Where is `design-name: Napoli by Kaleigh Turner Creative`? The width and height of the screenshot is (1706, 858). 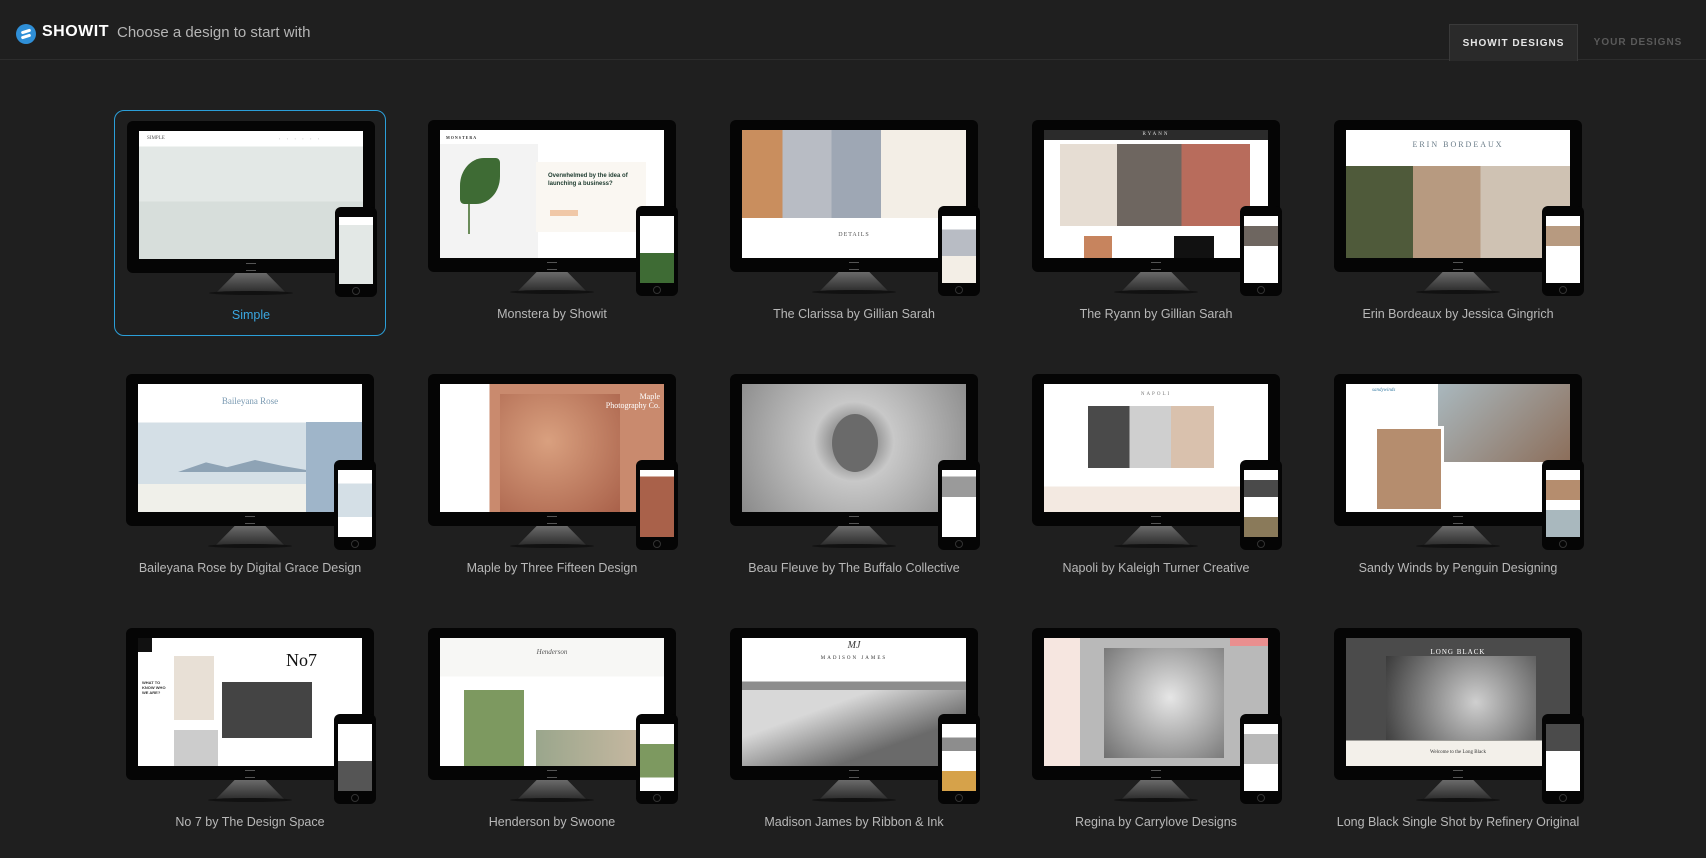 design-name: Napoli by Kaleigh Turner Creative is located at coordinates (1156, 568).